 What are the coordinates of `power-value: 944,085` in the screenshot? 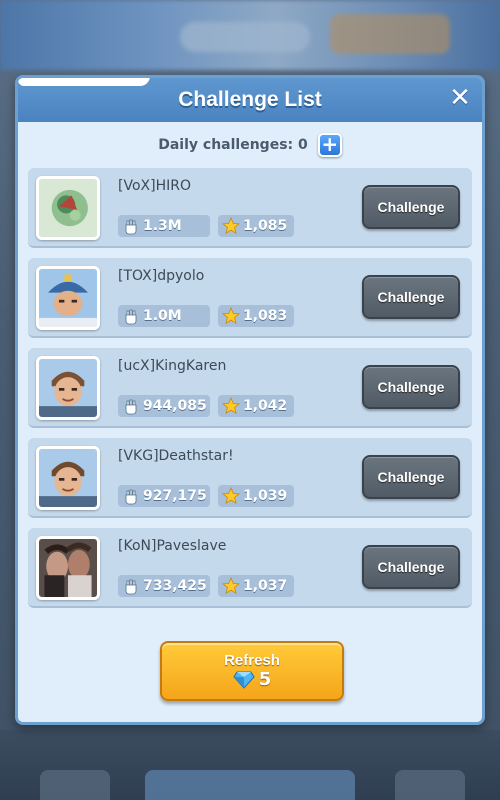 It's located at (175, 406).